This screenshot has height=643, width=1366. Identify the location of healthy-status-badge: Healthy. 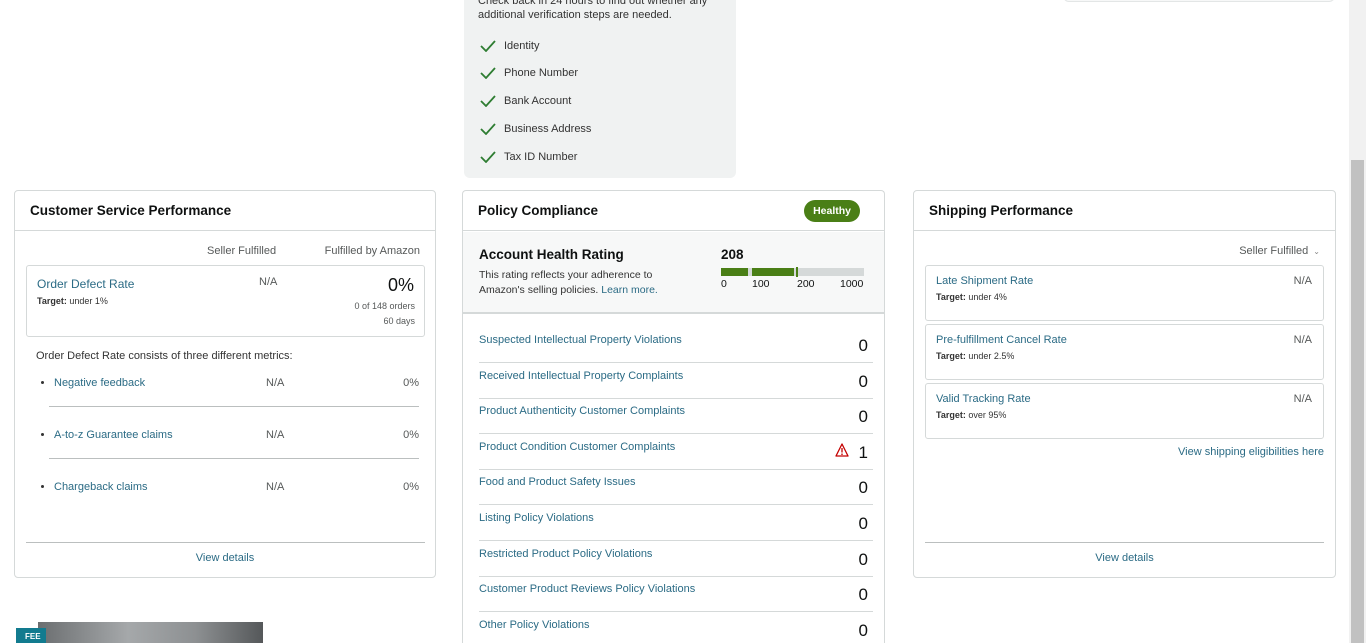
(832, 210).